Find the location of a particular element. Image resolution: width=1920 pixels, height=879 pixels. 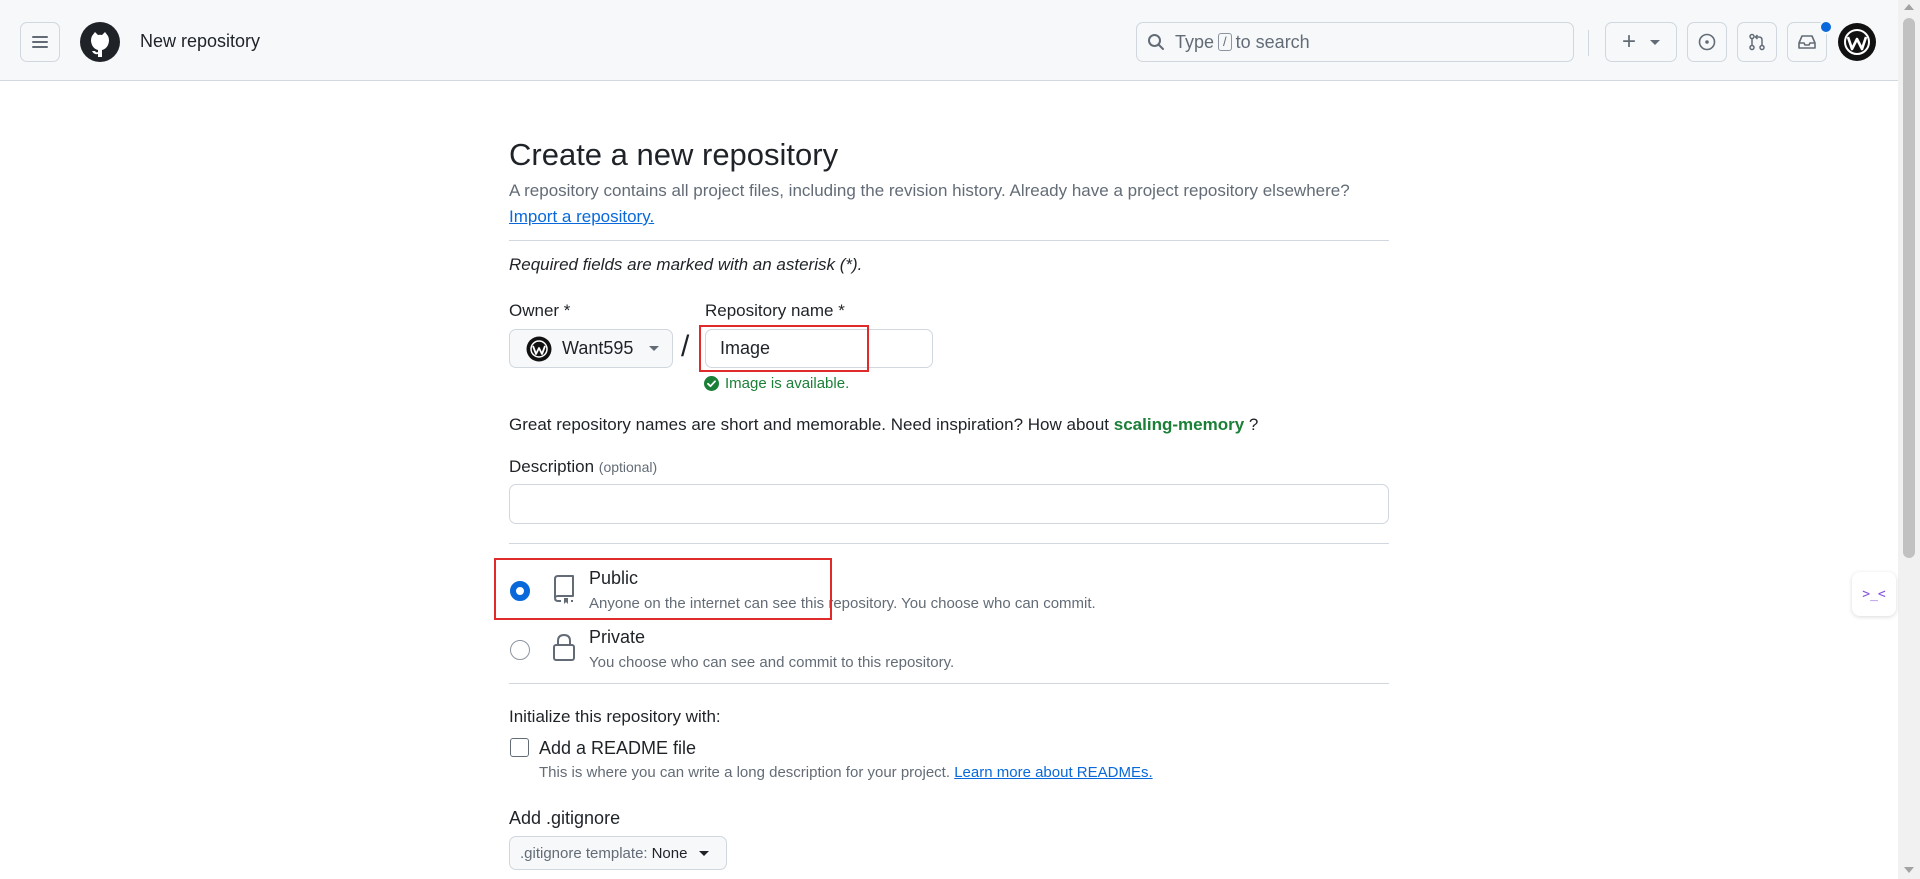

gitignore-template-select: .gitignore template: None is located at coordinates (618, 853).